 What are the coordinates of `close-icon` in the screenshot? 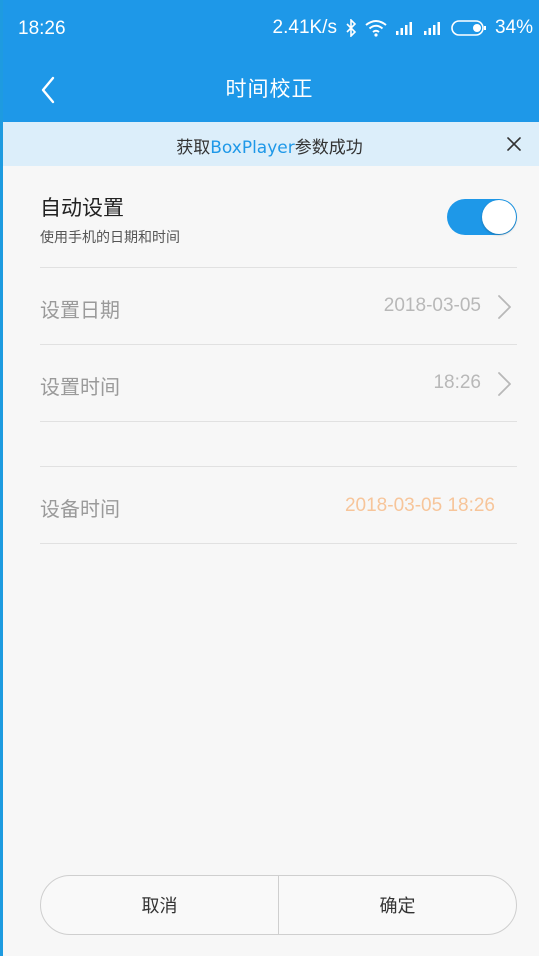 It's located at (514, 144).